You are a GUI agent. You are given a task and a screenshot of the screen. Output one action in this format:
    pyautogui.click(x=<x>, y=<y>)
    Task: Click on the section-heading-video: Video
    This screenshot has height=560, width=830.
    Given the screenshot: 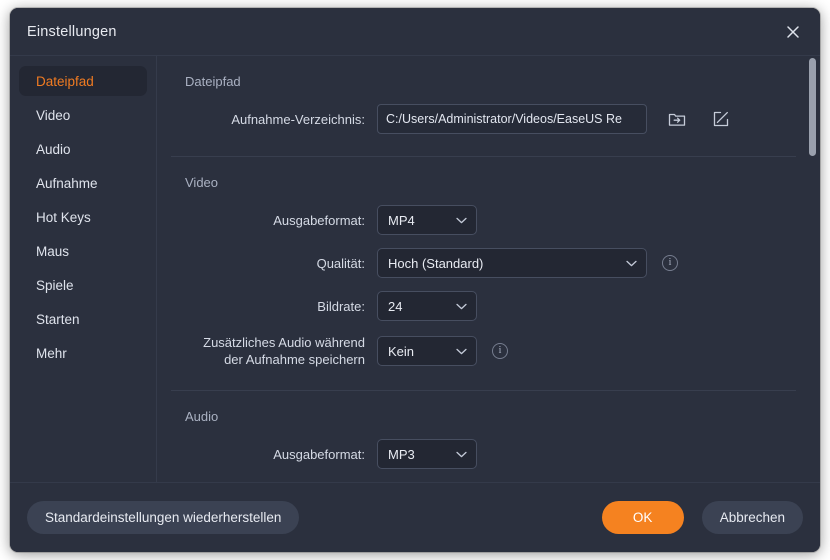 What is the action you would take?
    pyautogui.click(x=202, y=182)
    